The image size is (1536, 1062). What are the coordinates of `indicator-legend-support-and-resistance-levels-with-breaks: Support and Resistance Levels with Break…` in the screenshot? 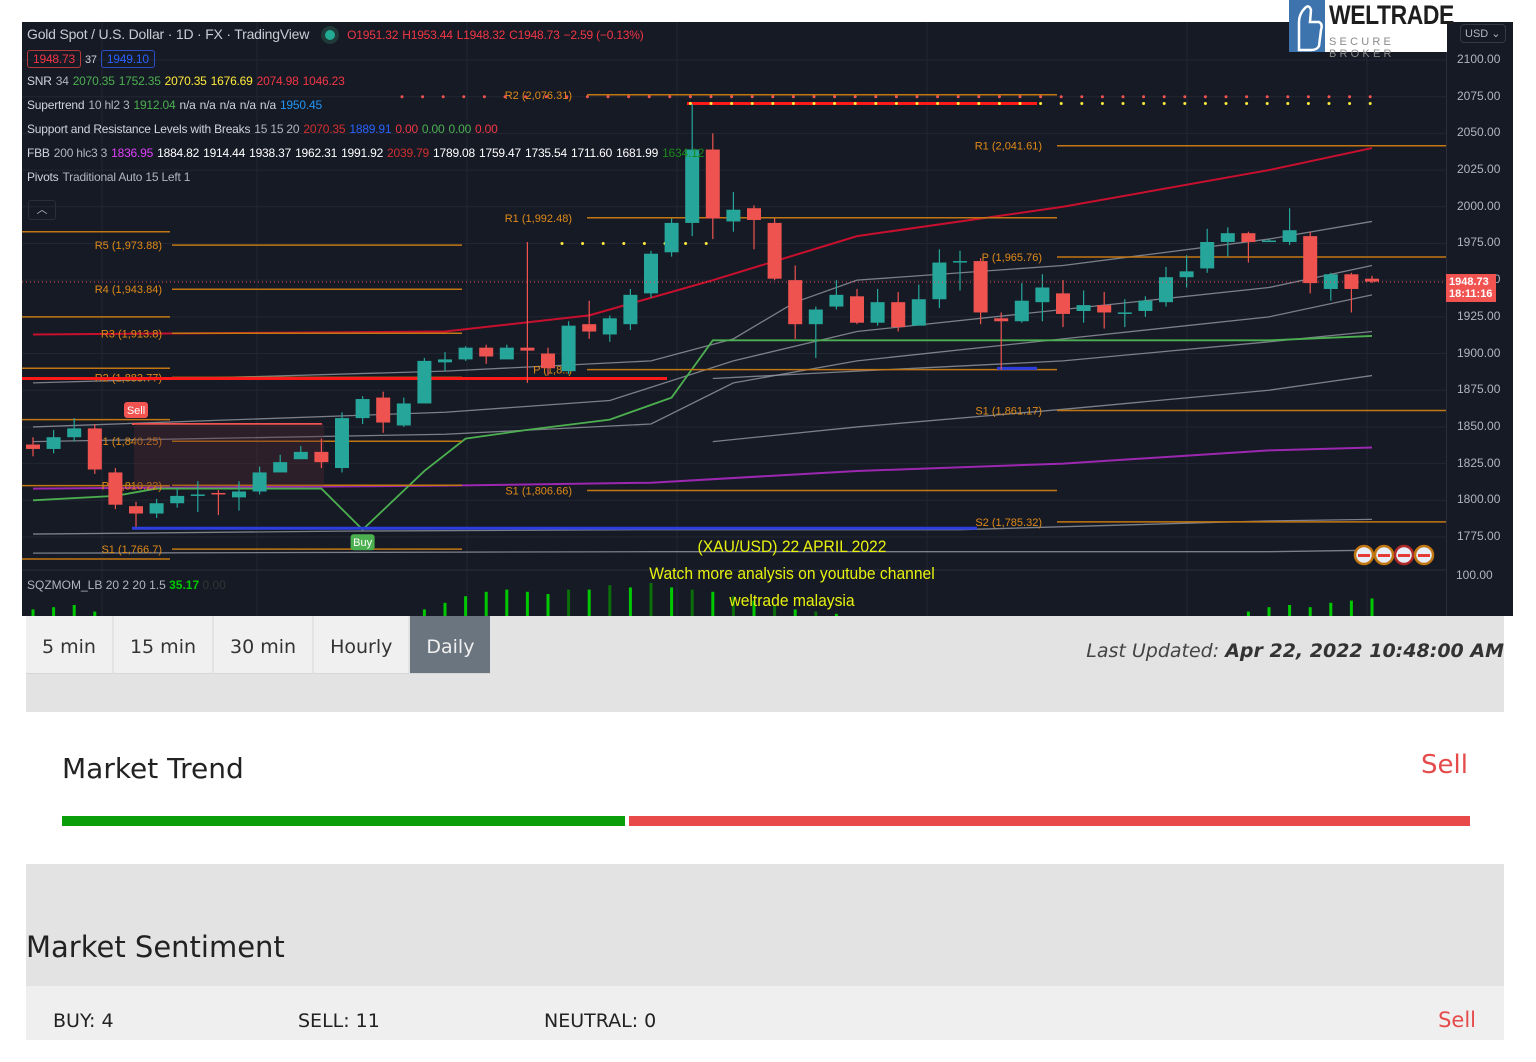 It's located at (264, 129).